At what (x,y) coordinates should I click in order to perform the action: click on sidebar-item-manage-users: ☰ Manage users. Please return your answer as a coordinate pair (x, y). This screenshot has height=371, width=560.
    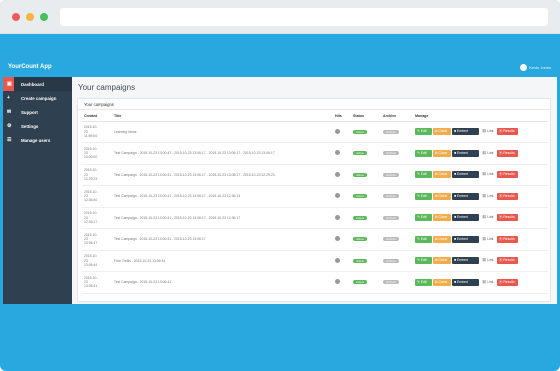
    Looking at the image, I should click on (37, 140).